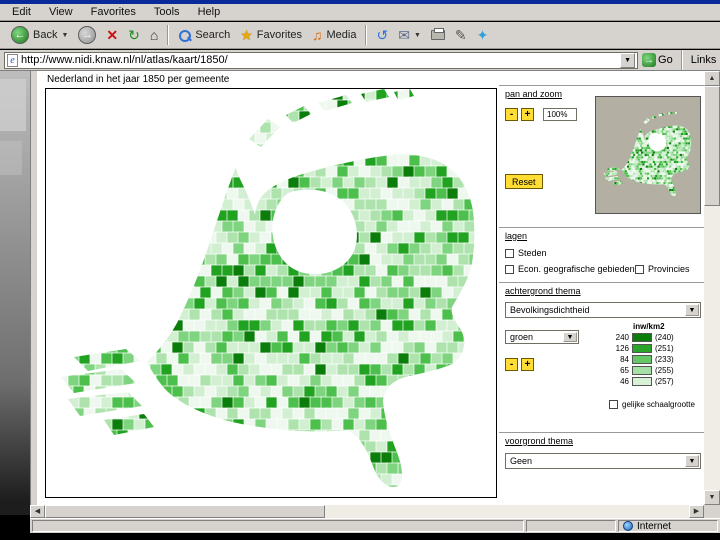 This screenshot has height=540, width=720. What do you see at coordinates (404, 35) in the screenshot?
I see `mail-icon: ✉` at bounding box center [404, 35].